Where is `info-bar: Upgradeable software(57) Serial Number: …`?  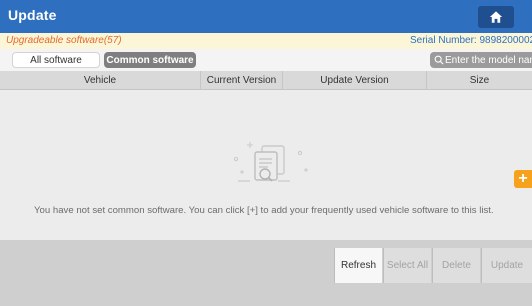 info-bar: Upgradeable software(57) Serial Number: … is located at coordinates (266, 41).